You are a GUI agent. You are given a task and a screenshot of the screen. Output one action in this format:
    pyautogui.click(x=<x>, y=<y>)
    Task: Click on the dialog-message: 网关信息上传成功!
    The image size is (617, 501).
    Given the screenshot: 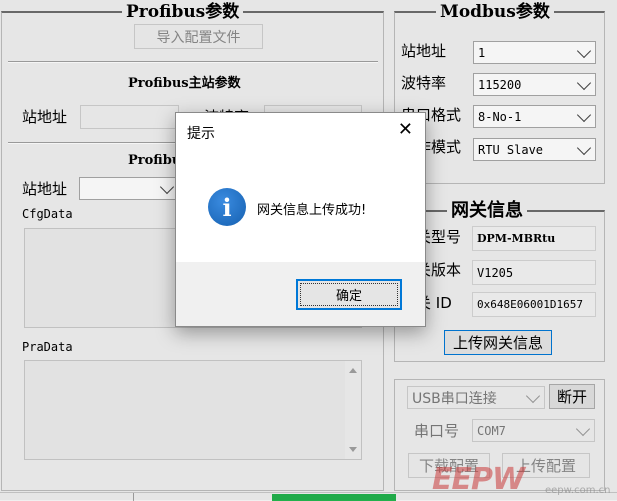 What is the action you would take?
    pyautogui.click(x=312, y=210)
    